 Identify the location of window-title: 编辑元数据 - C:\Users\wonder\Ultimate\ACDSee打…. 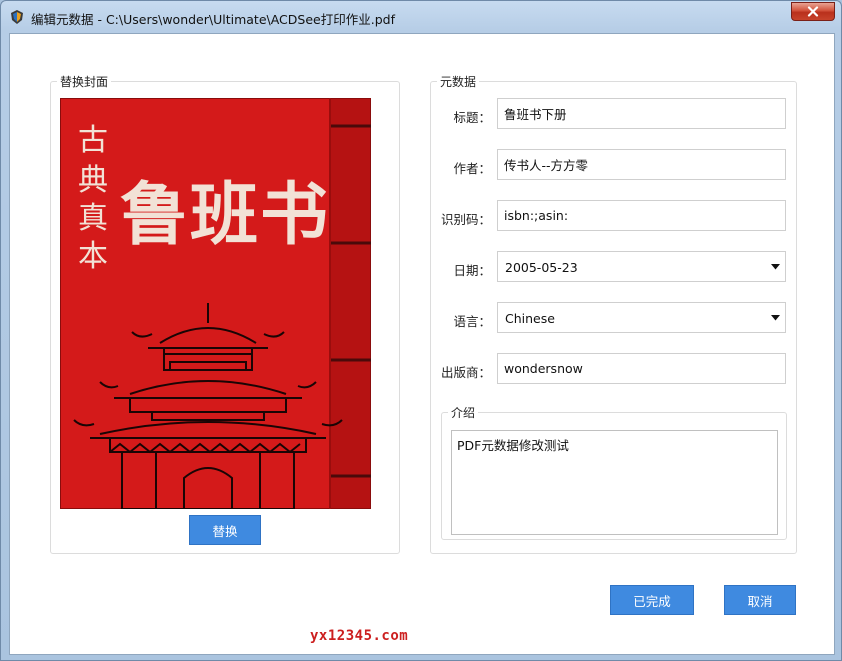
(213, 19).